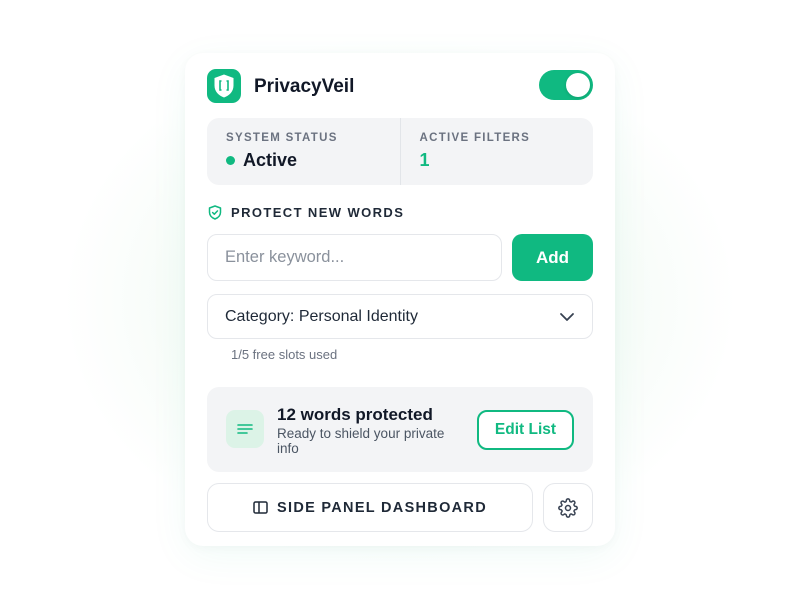 This screenshot has width=800, height=600. I want to click on words-count: 12 words protected, so click(355, 414).